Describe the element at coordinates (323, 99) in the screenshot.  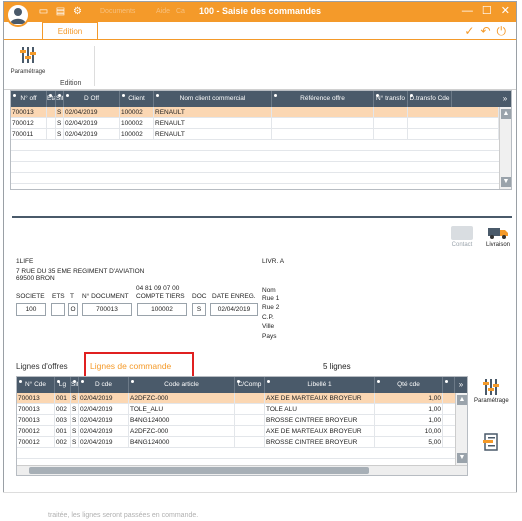
I see `col-reference-offre: Référence offre` at that location.